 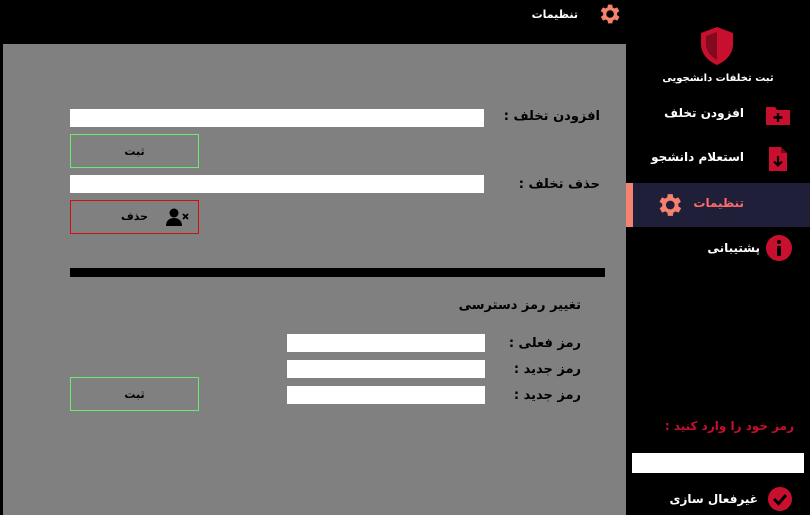 What do you see at coordinates (551, 116) in the screenshot?
I see `add-violation-label: افزودن تخلف :` at bounding box center [551, 116].